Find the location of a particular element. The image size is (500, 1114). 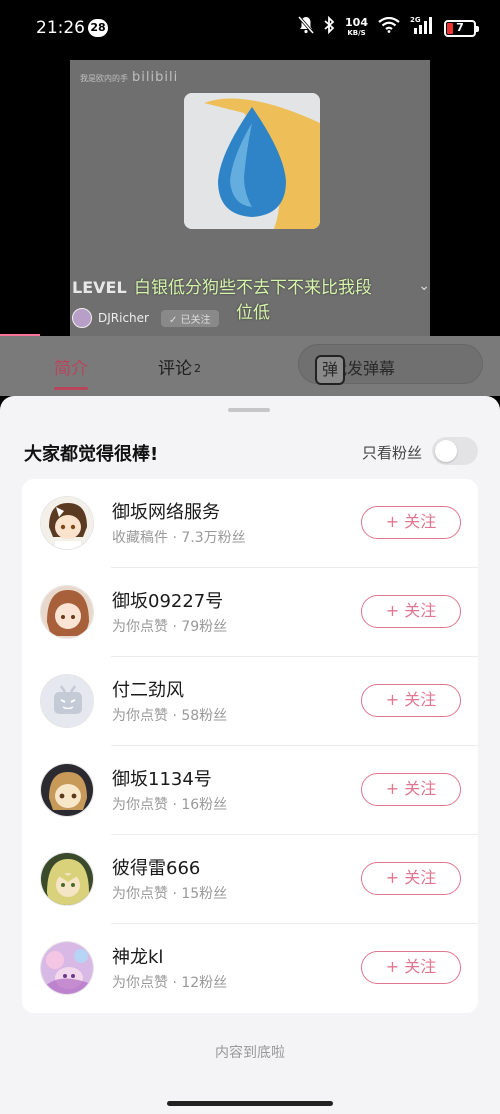

video-title-overlay: LEVEL is located at coordinates (99, 287).